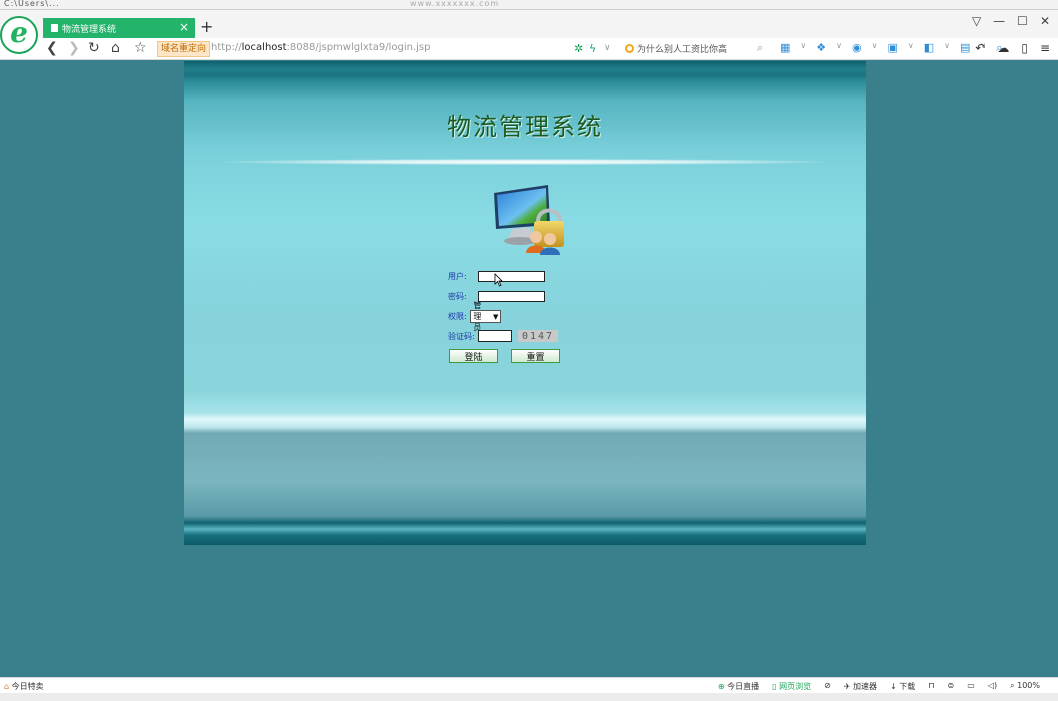 The height and width of the screenshot is (701, 1058). I want to click on captcha-input, so click(495, 336).